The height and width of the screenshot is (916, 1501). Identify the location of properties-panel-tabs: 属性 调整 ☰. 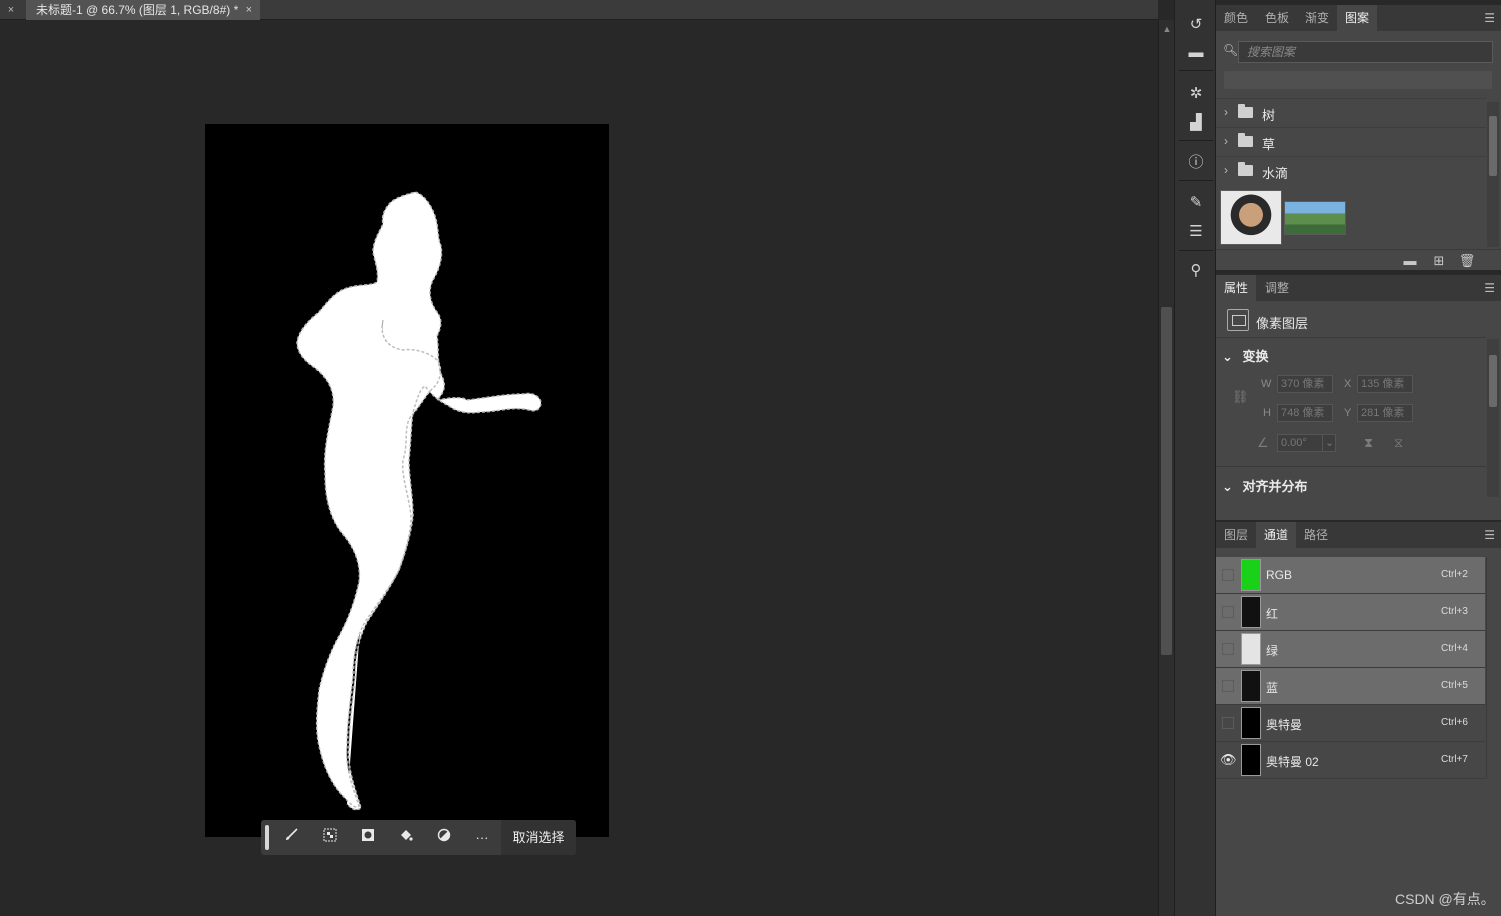
(1358, 288).